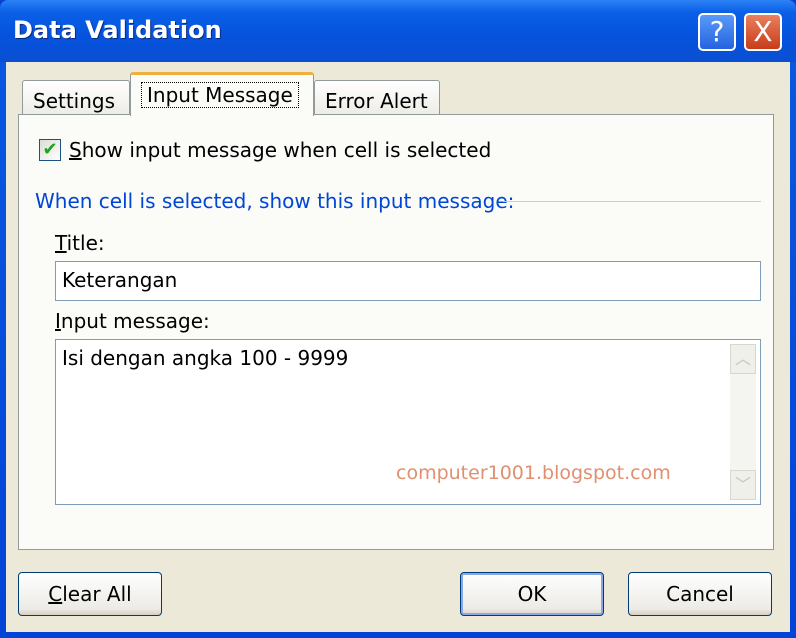 Image resolution: width=796 pixels, height=638 pixels. Describe the element at coordinates (743, 485) in the screenshot. I see `scroll-down-icon: ﹀` at that location.